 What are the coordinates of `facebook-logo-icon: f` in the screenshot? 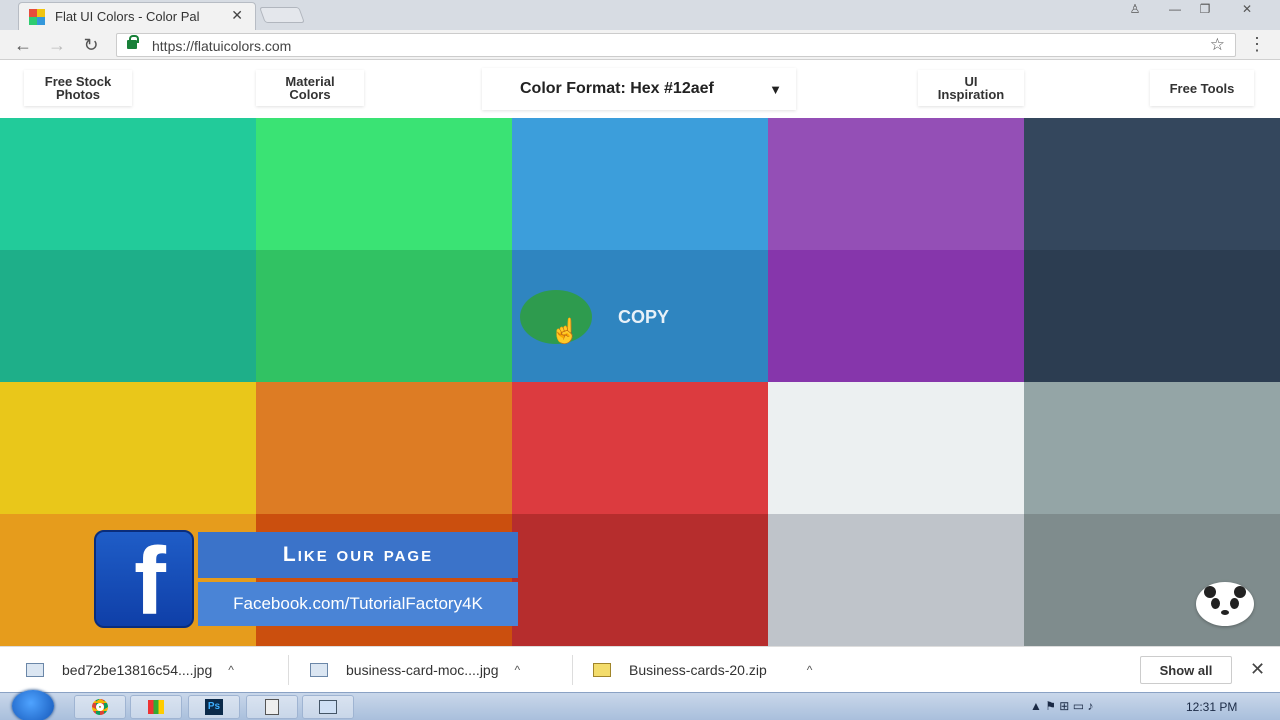 It's located at (144, 581).